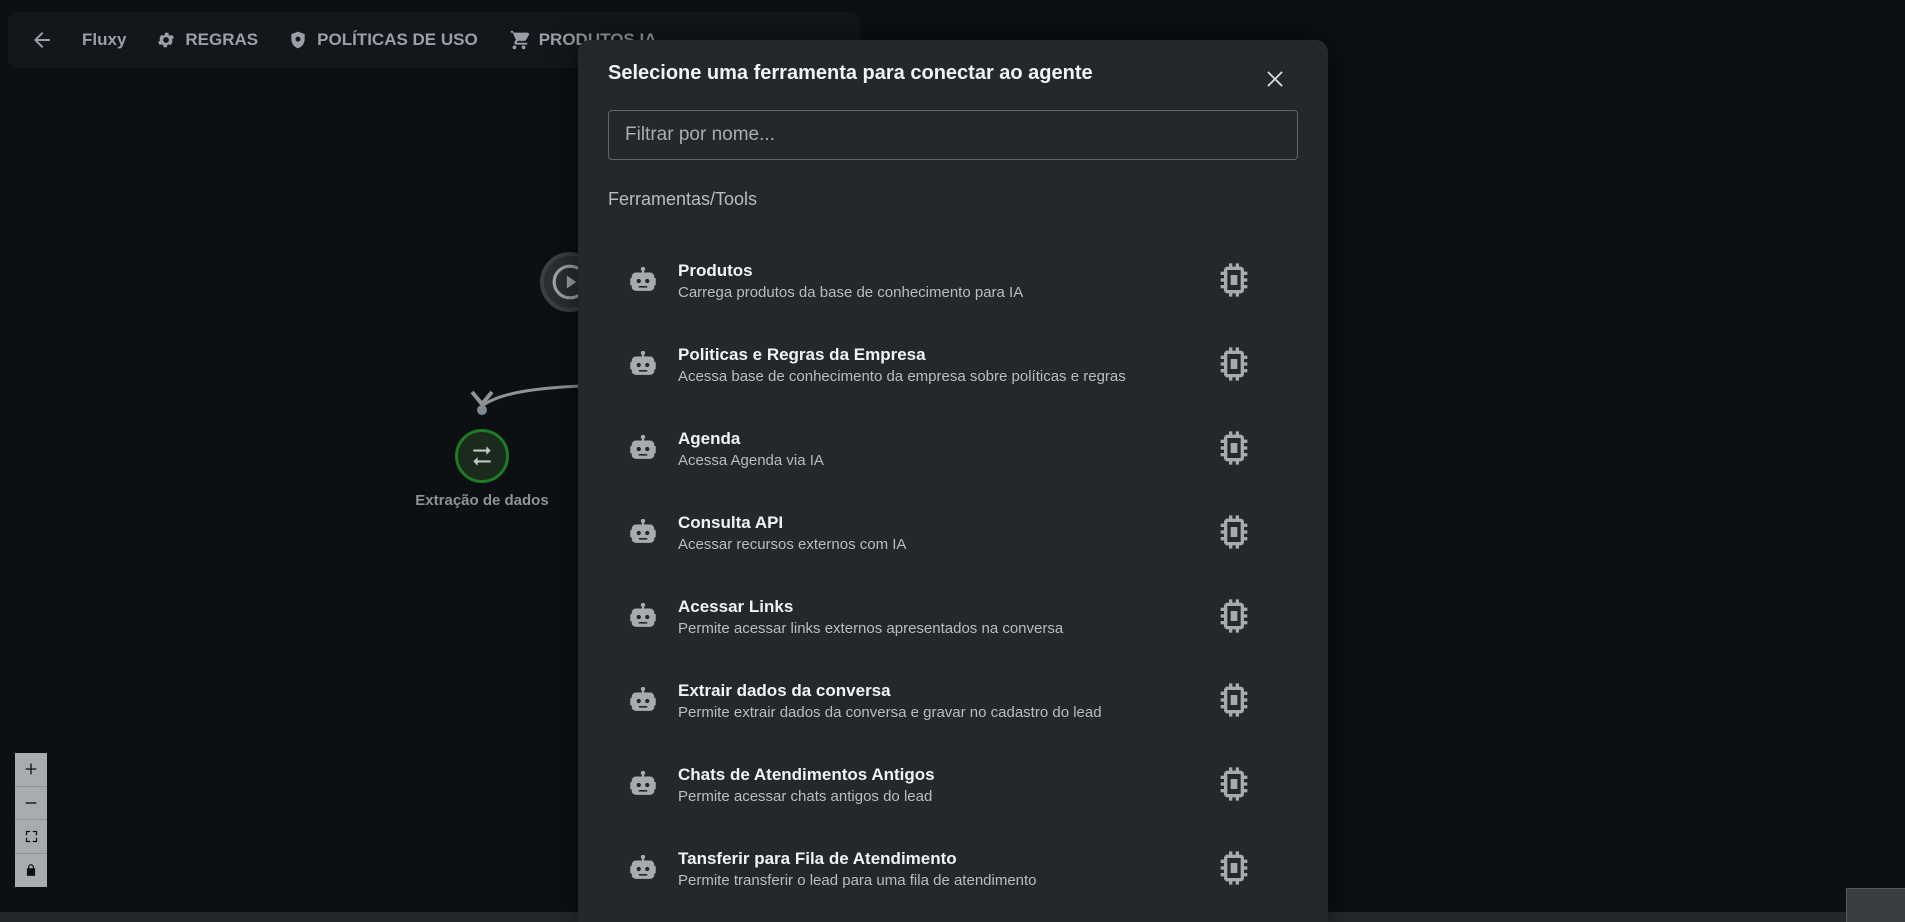  What do you see at coordinates (525, 399) in the screenshot?
I see `flow-edge` at bounding box center [525, 399].